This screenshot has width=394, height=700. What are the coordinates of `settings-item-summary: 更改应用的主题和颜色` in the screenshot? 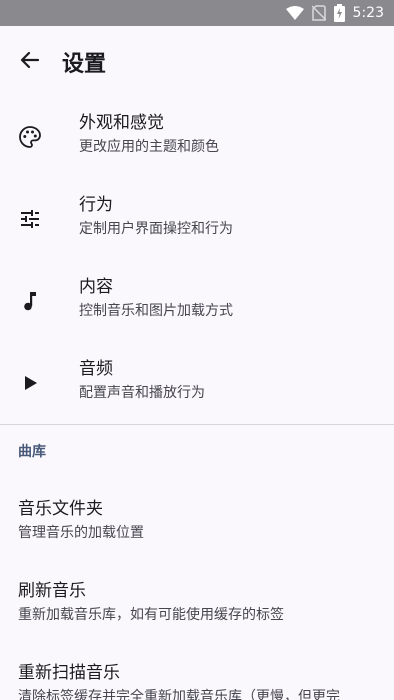 It's located at (149, 147).